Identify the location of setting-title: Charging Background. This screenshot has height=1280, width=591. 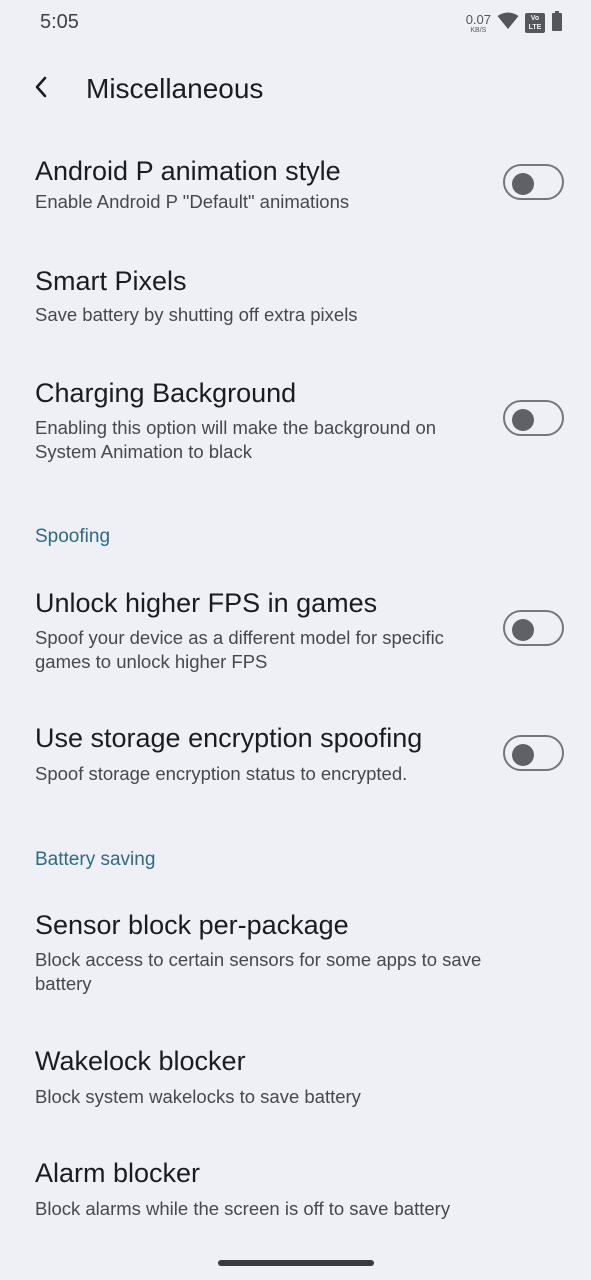
(166, 393).